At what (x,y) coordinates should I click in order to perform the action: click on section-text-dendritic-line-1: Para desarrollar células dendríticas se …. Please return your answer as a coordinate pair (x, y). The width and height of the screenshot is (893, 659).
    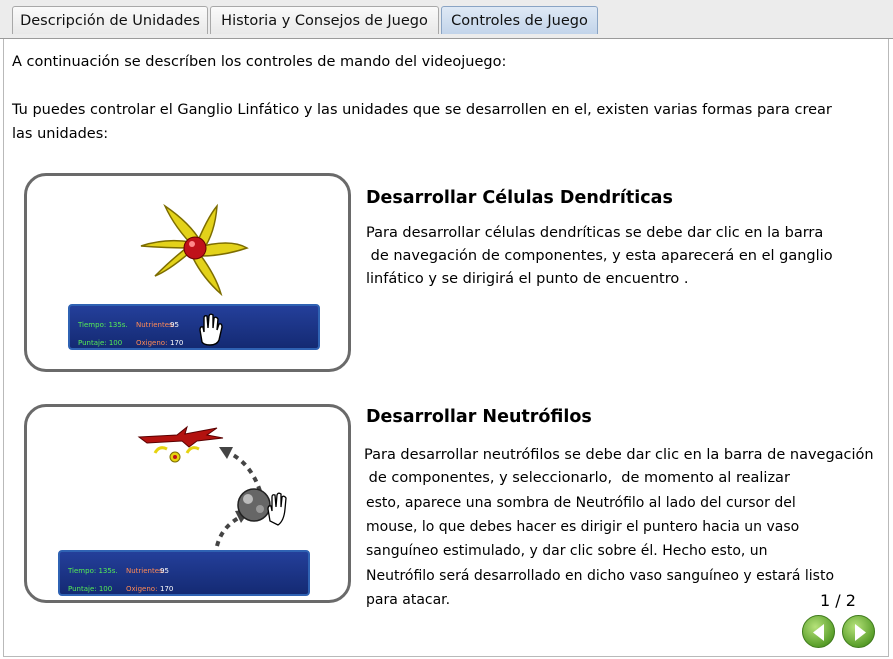
    Looking at the image, I should click on (595, 233).